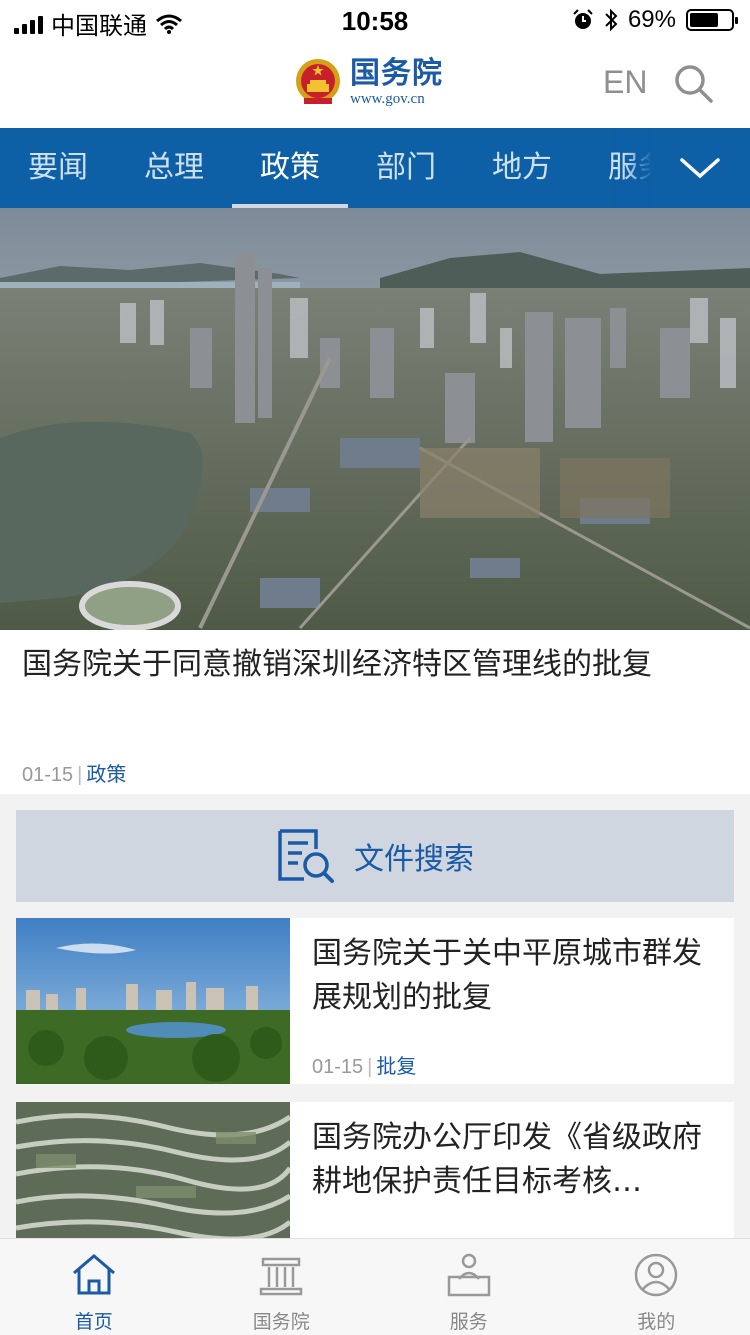 This screenshot has height=1335, width=750. Describe the element at coordinates (174, 168) in the screenshot. I see `tab-channel-1: 总理` at that location.